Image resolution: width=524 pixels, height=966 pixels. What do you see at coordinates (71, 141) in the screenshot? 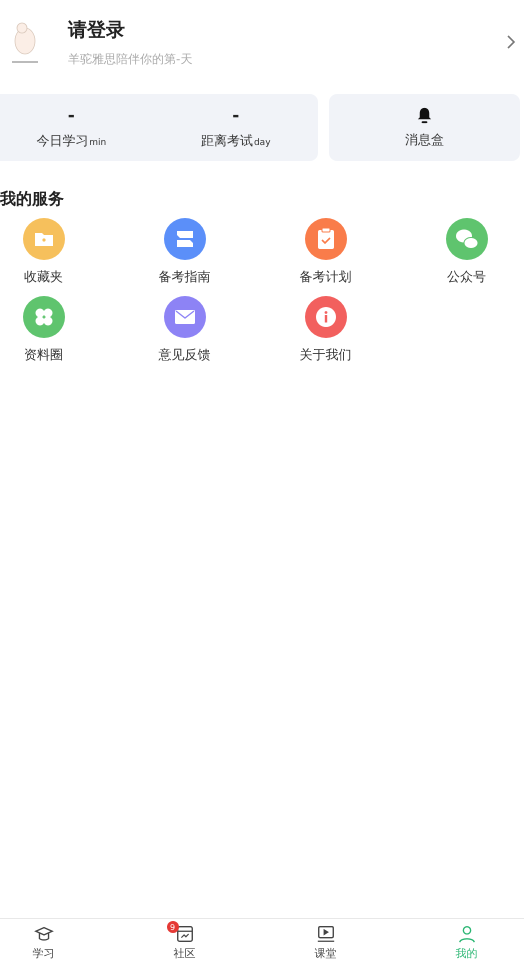
I see `stat-label: 今日学习 min` at bounding box center [71, 141].